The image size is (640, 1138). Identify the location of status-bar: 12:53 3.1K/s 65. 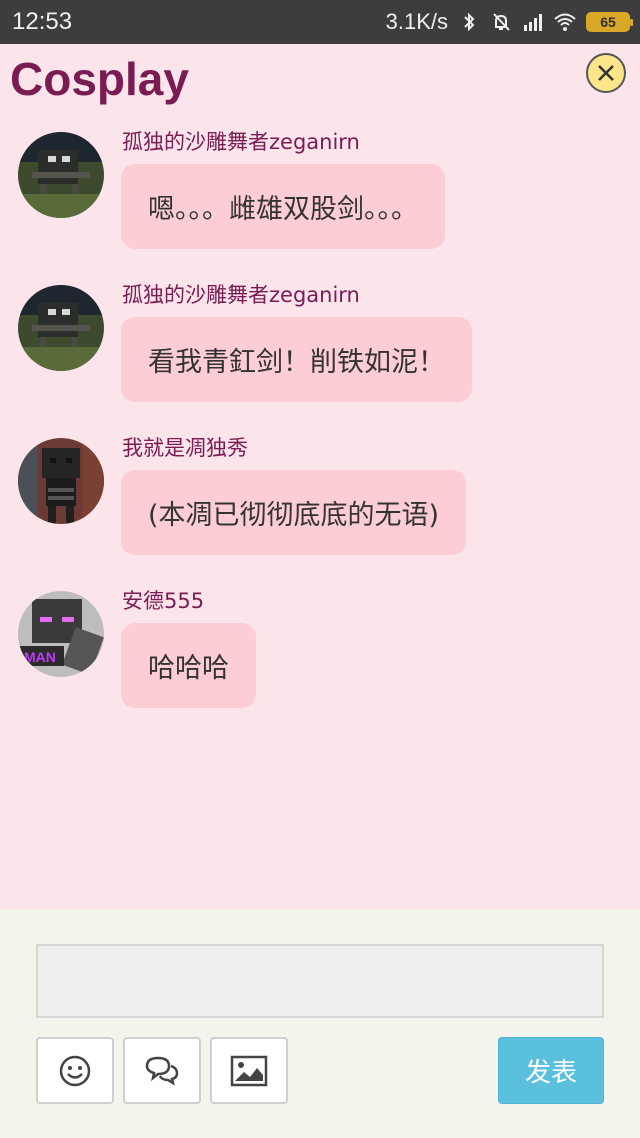
(320, 22).